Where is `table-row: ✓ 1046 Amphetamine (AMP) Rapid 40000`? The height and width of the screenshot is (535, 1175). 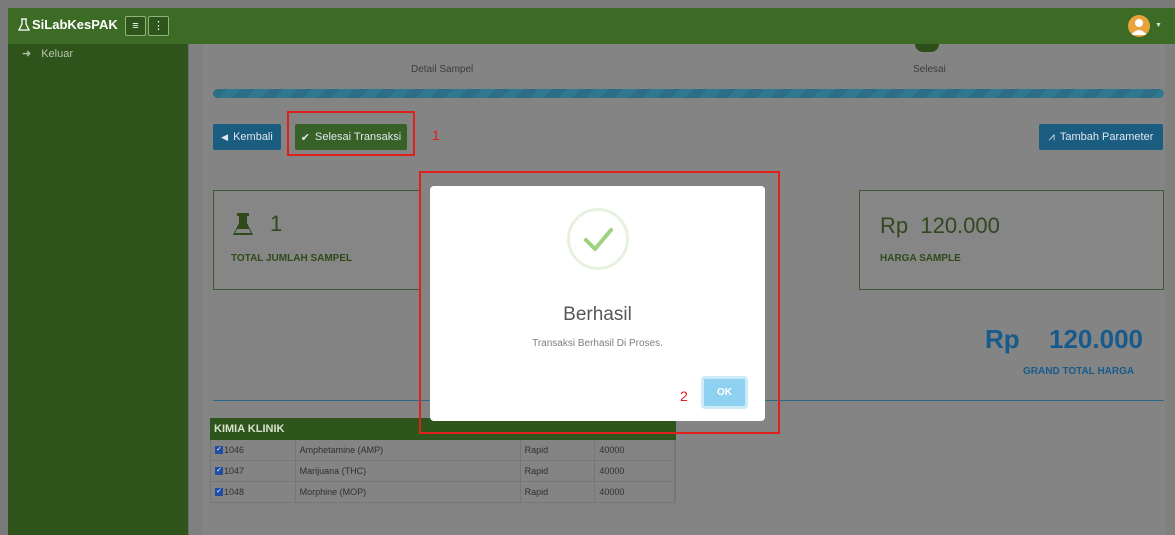 table-row: ✓ 1046 Amphetamine (AMP) Rapid 40000 is located at coordinates (443, 450).